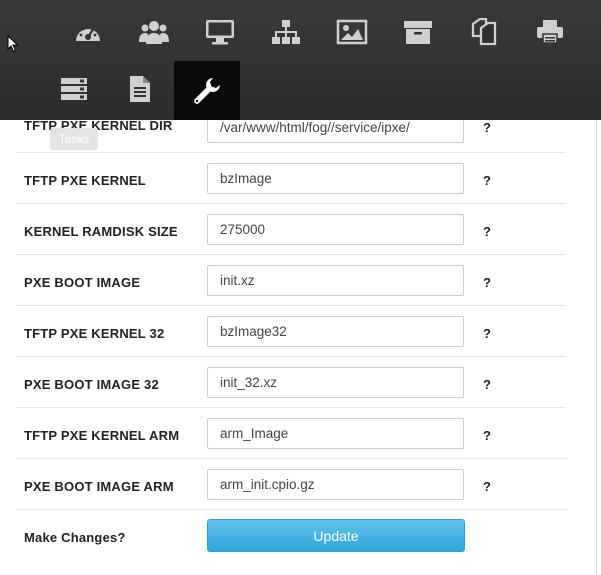  I want to click on setting-label: TFTP PXE KERNEL DIR, so click(98, 125).